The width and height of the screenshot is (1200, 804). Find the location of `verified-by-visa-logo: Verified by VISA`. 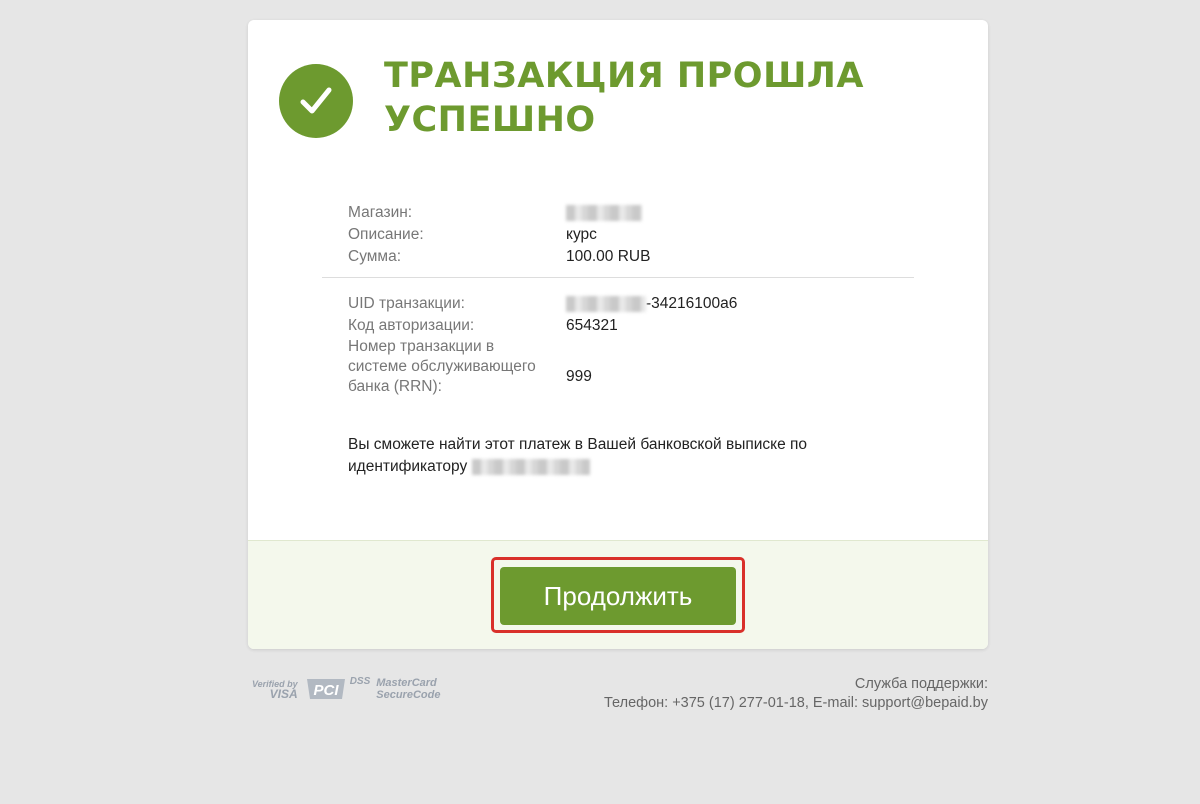

verified-by-visa-logo: Verified by VISA is located at coordinates (275, 690).